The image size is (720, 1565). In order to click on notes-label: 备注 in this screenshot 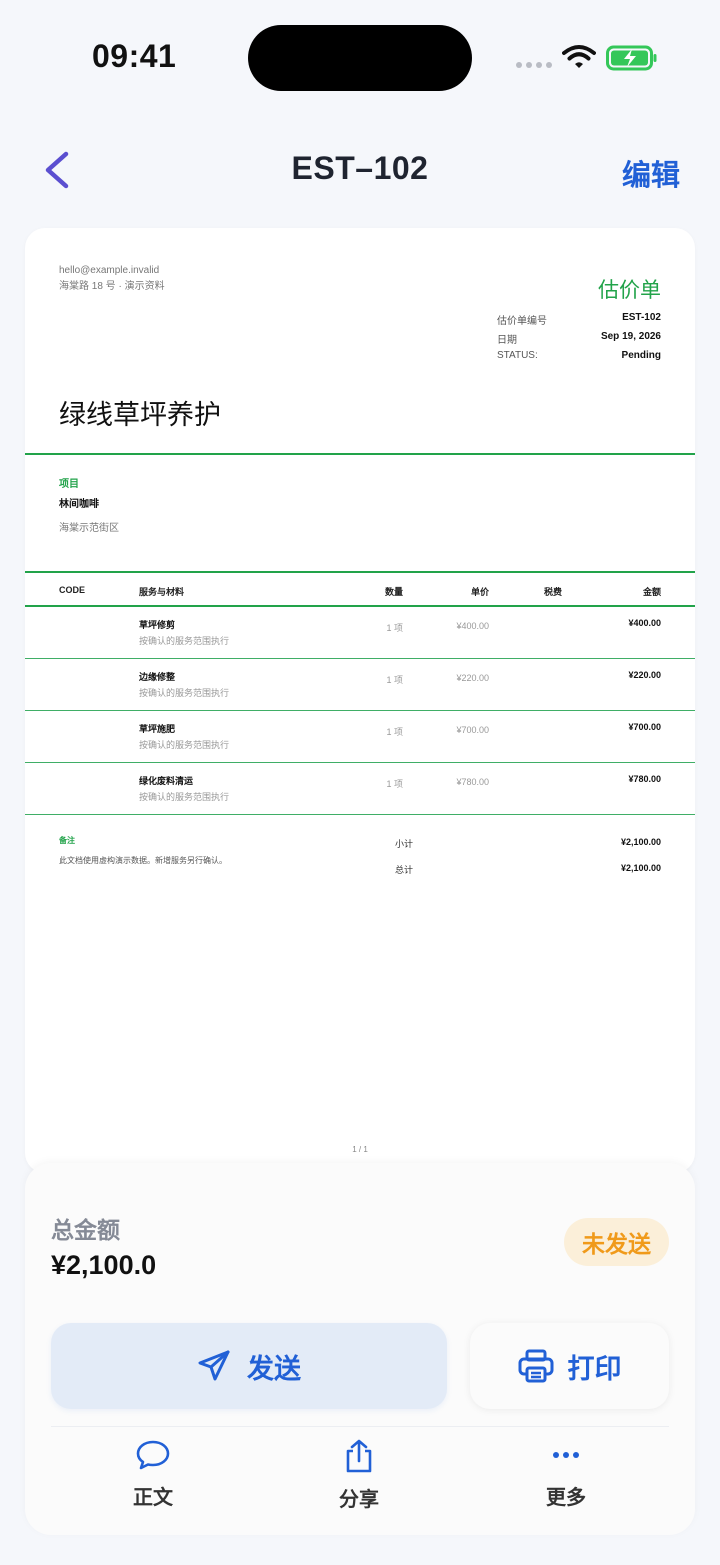, I will do `click(67, 840)`.